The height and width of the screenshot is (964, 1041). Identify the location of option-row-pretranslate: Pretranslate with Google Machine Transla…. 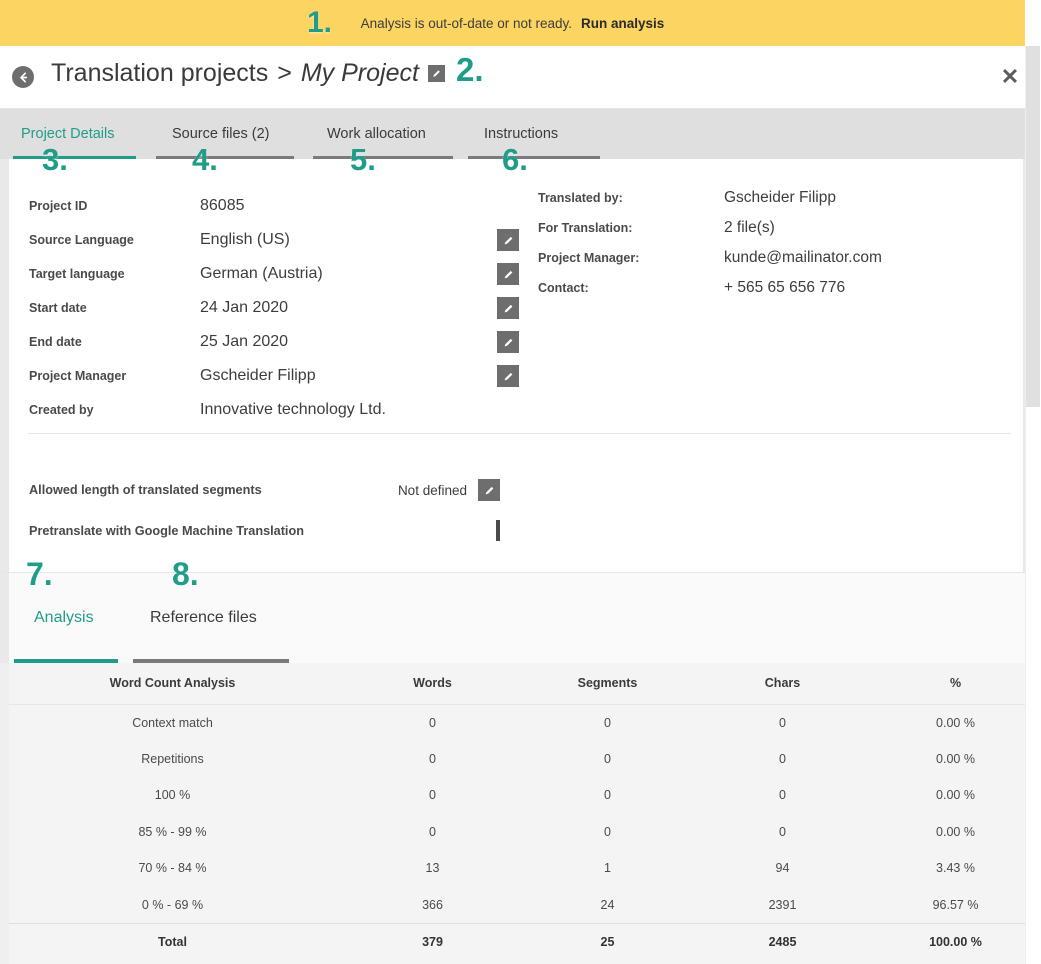
(264, 530).